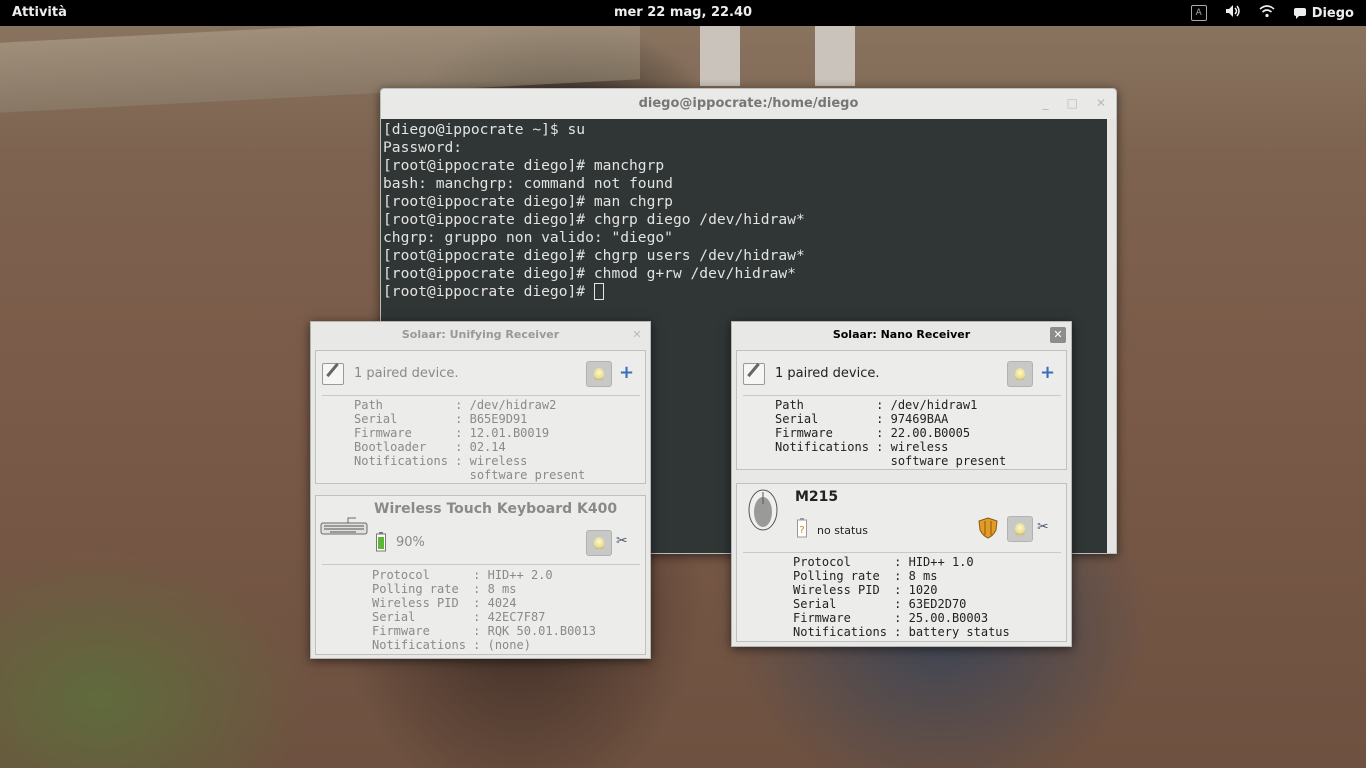  Describe the element at coordinates (528, 237) in the screenshot. I see `terminal-line: chgrp: gruppo non valido: "diego"` at that location.